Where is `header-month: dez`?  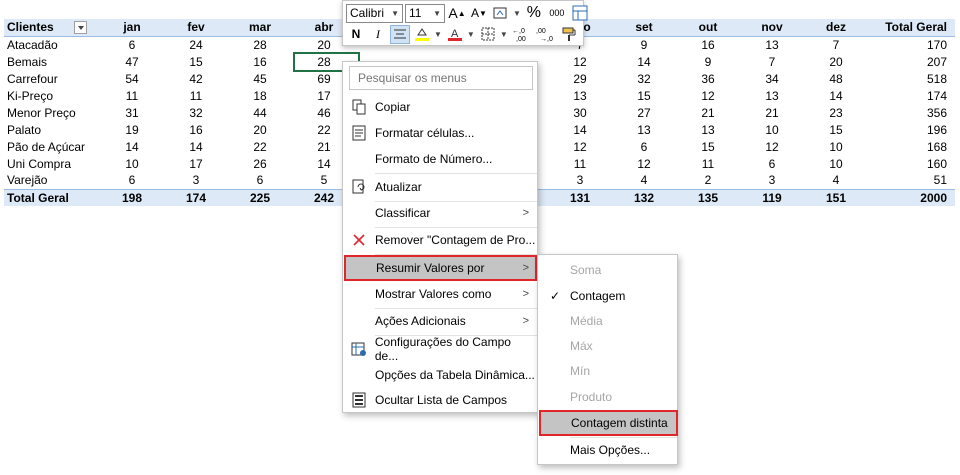
header-month: dez is located at coordinates (836, 28).